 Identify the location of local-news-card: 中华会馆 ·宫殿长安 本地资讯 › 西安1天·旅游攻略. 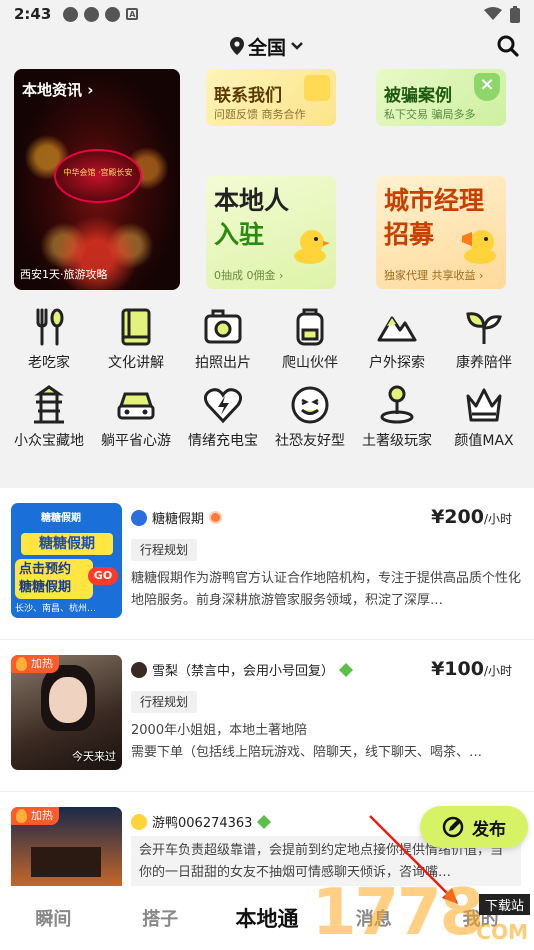
(97, 179).